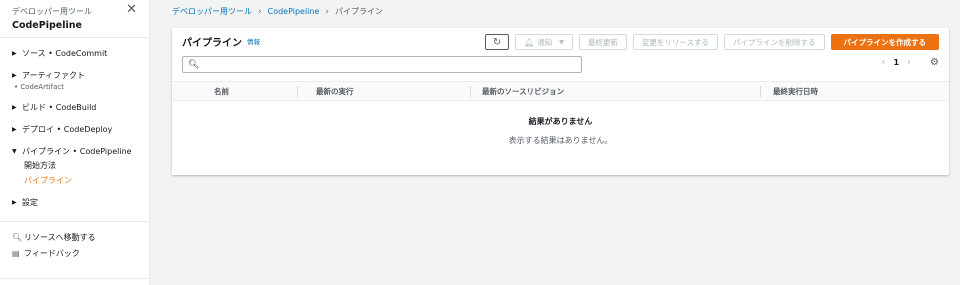 This screenshot has height=285, width=960. Describe the element at coordinates (39, 87) in the screenshot. I see `sidebar-group-sublabel: • CodeArtifact` at that location.